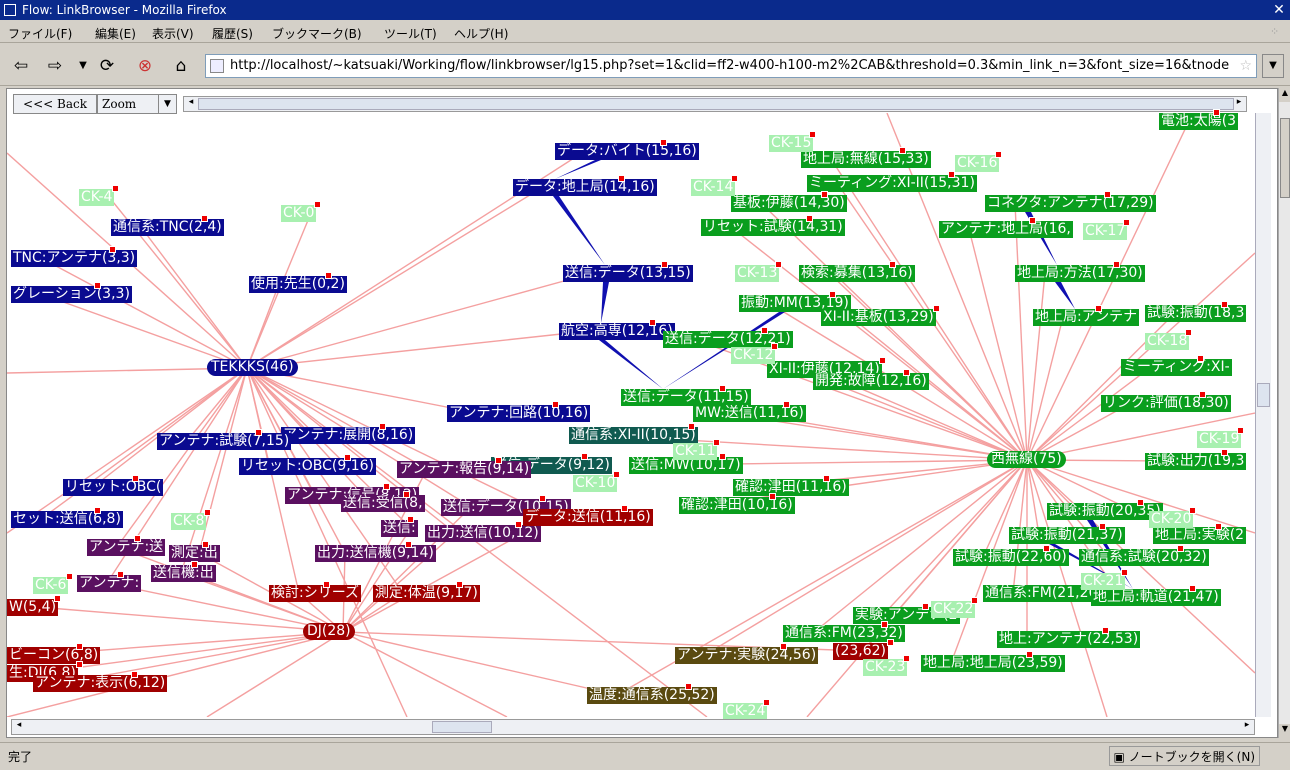  Describe the element at coordinates (83, 66) in the screenshot. I see `history-dropdown-icon: ▼` at that location.